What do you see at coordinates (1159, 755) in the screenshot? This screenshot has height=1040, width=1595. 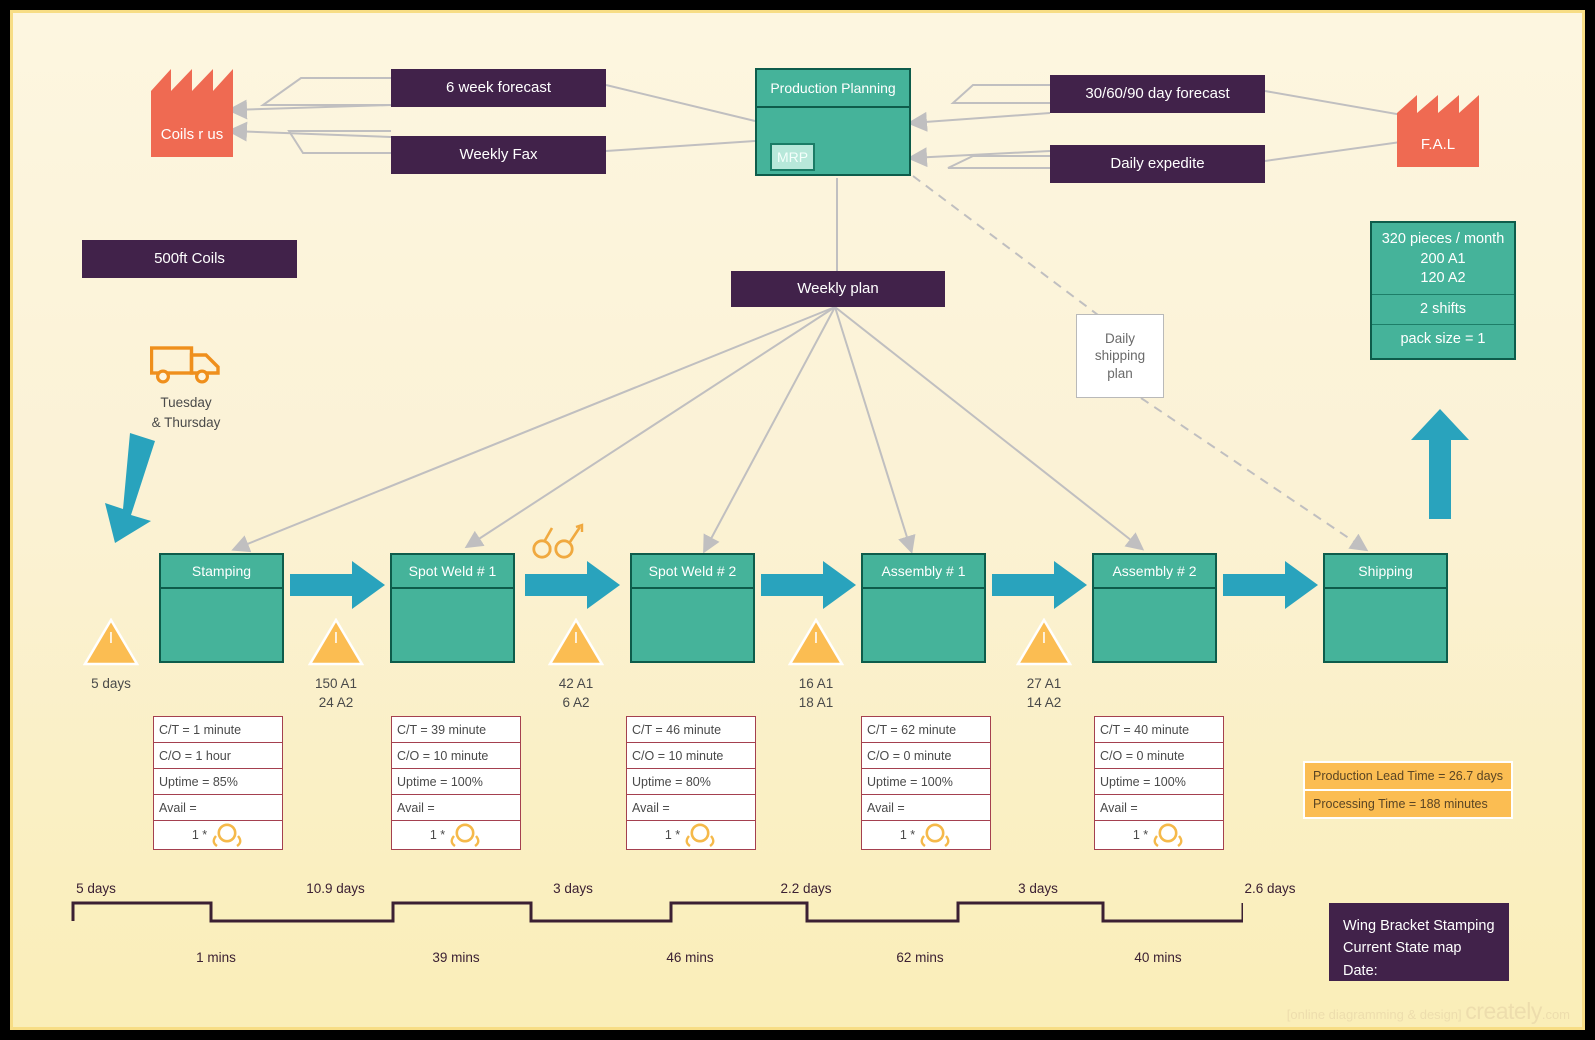 I see `data-changeover: C/O = 0 minute` at bounding box center [1159, 755].